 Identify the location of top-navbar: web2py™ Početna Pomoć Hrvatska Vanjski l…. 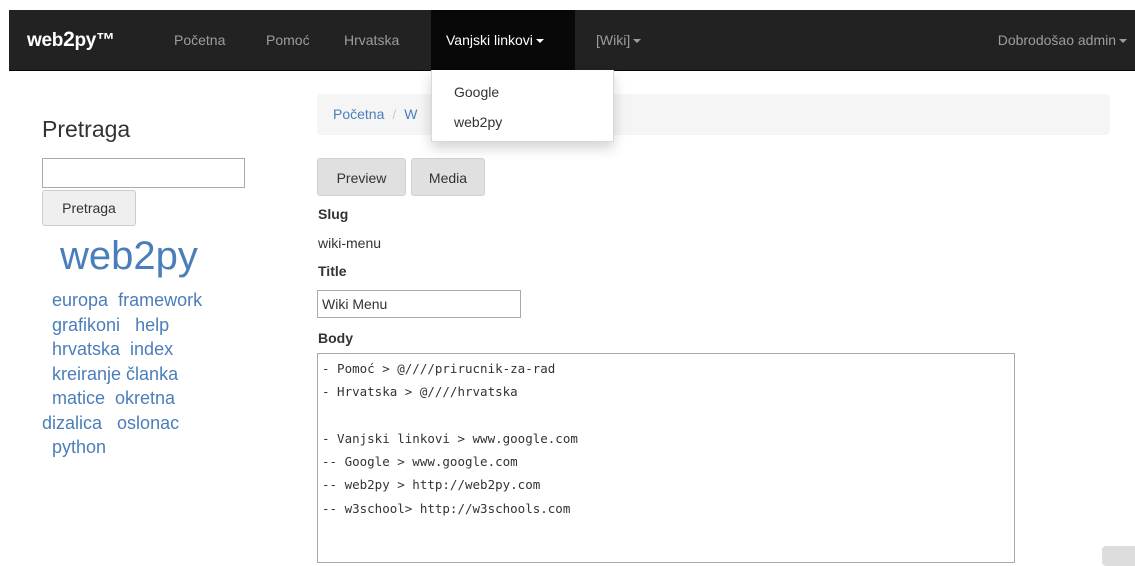
(572, 40).